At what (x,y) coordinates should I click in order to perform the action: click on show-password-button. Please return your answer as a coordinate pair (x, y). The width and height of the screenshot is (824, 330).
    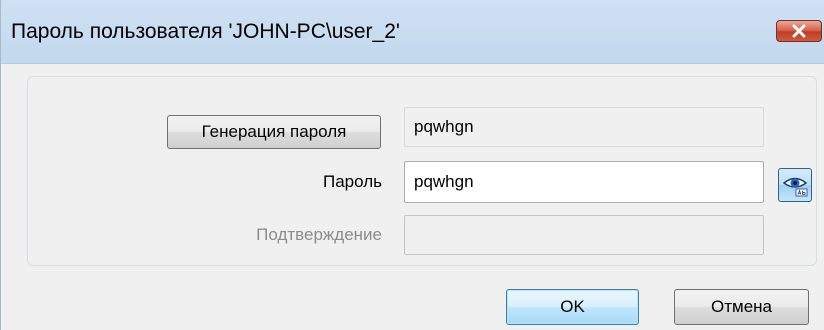
    Looking at the image, I should click on (795, 185).